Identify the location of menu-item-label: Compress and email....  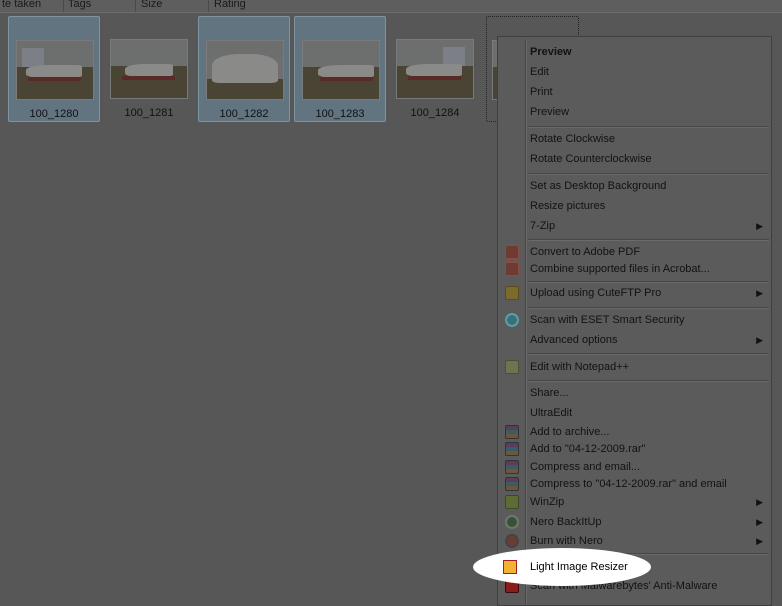
(585, 467).